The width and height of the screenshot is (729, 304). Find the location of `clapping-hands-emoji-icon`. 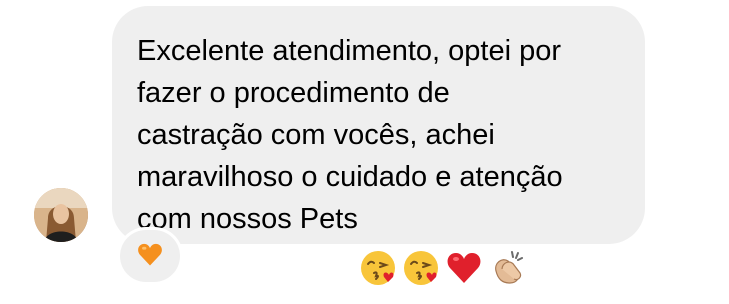

clapping-hands-emoji-icon is located at coordinates (507, 245).